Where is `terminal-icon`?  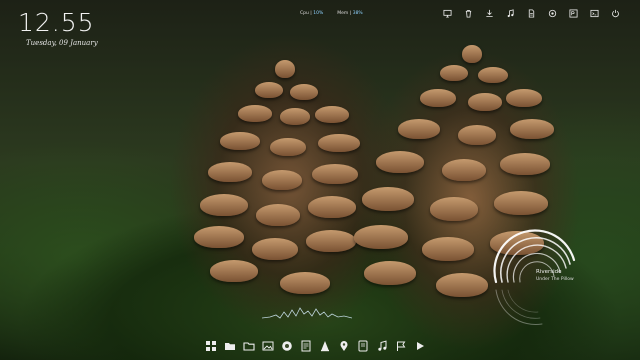 terminal-icon is located at coordinates (594, 13).